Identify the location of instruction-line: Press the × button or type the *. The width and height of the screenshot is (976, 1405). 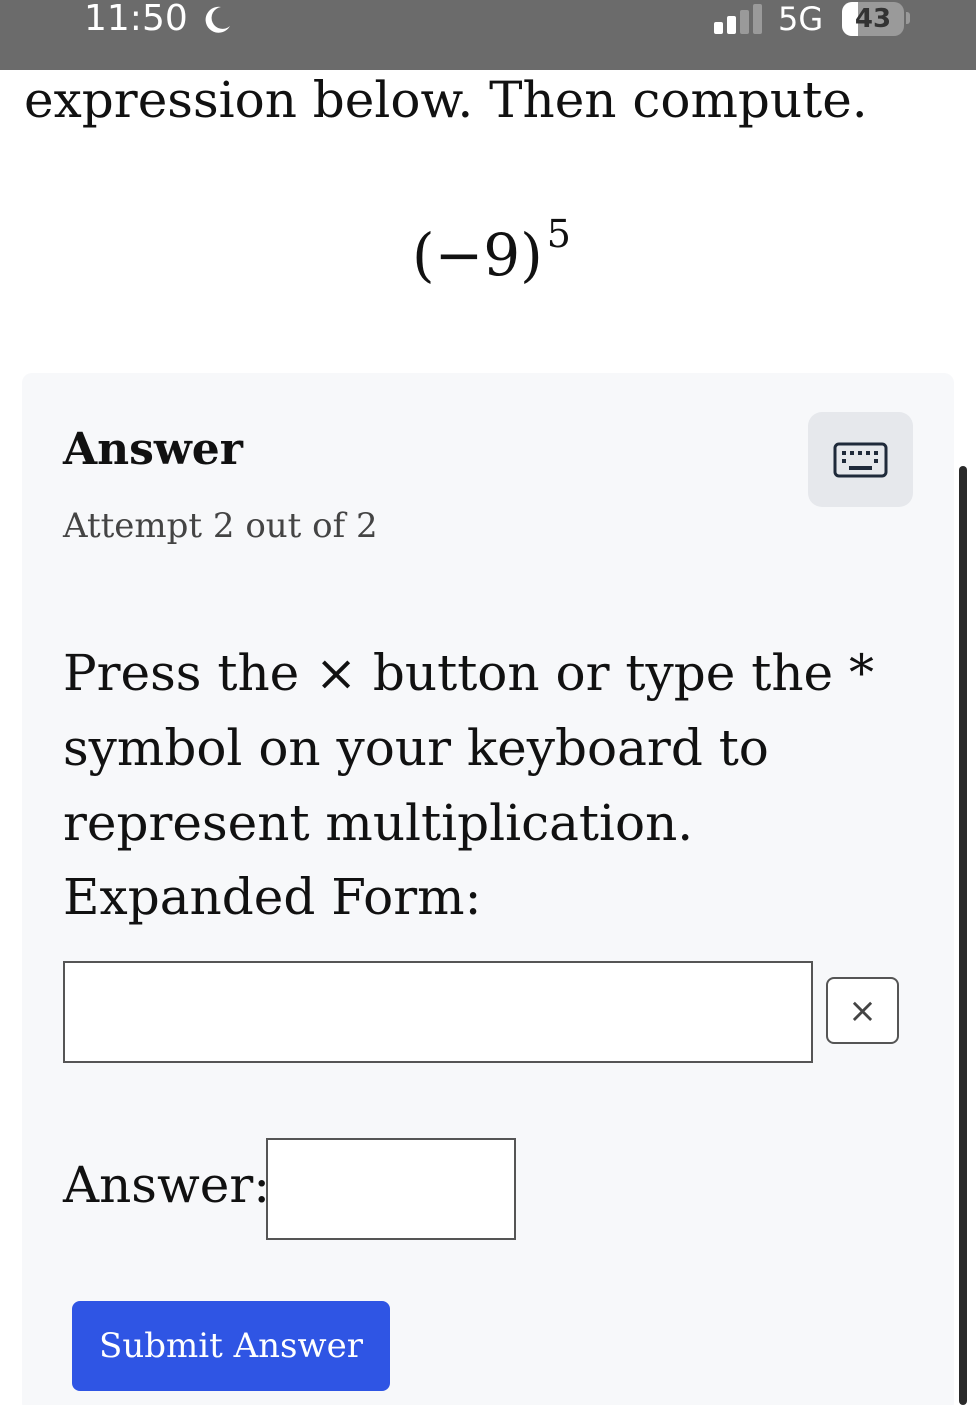
(469, 673).